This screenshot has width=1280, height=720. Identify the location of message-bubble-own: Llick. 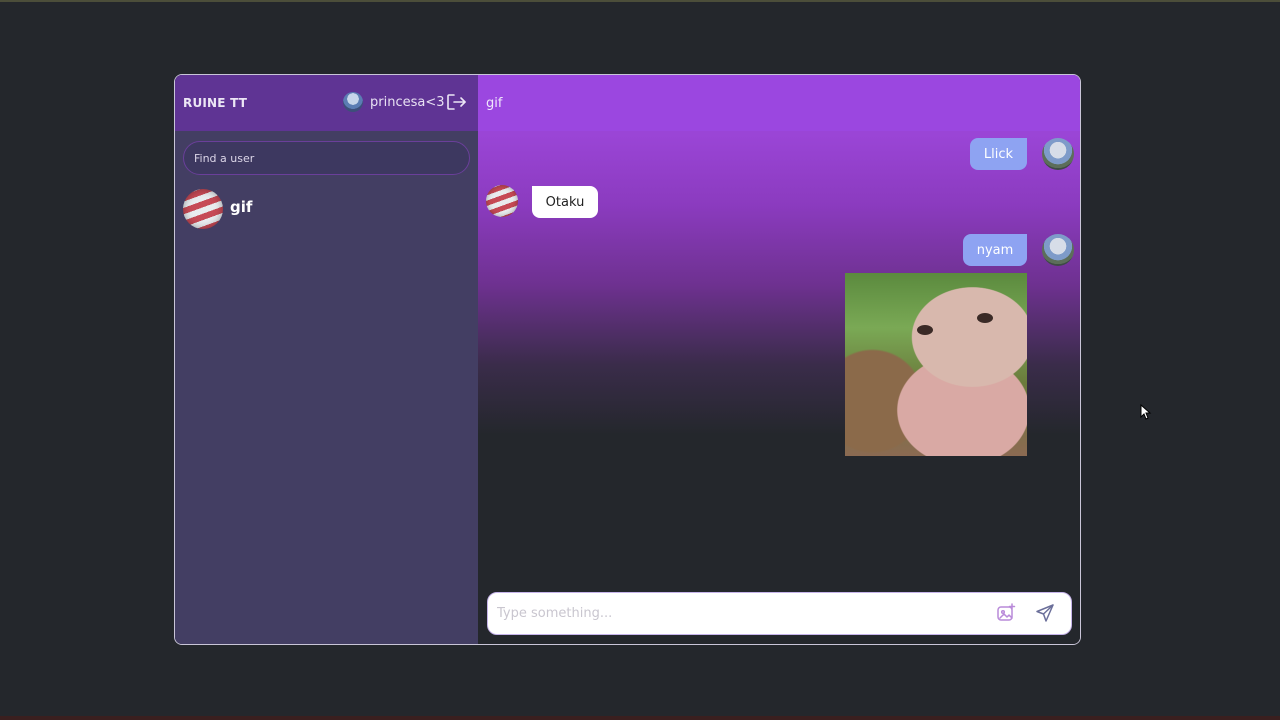
(998, 154).